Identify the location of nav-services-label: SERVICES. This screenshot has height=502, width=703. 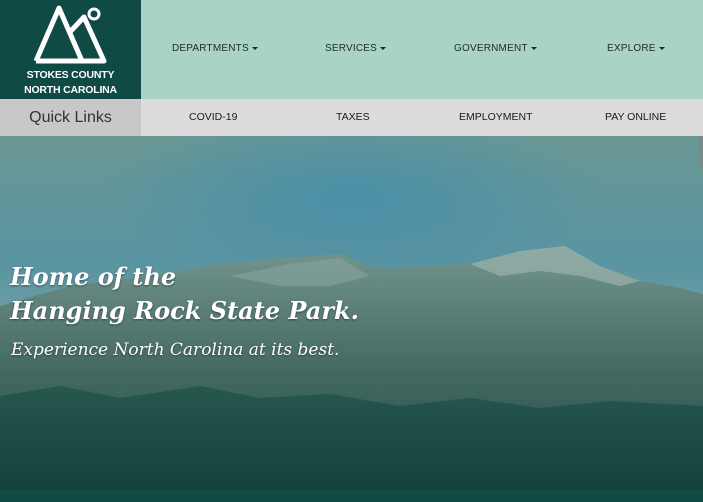
(351, 48).